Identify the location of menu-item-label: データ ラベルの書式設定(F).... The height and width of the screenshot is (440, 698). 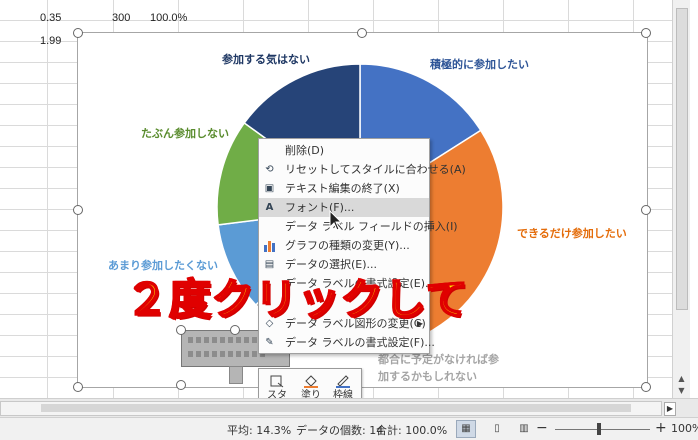
(360, 342).